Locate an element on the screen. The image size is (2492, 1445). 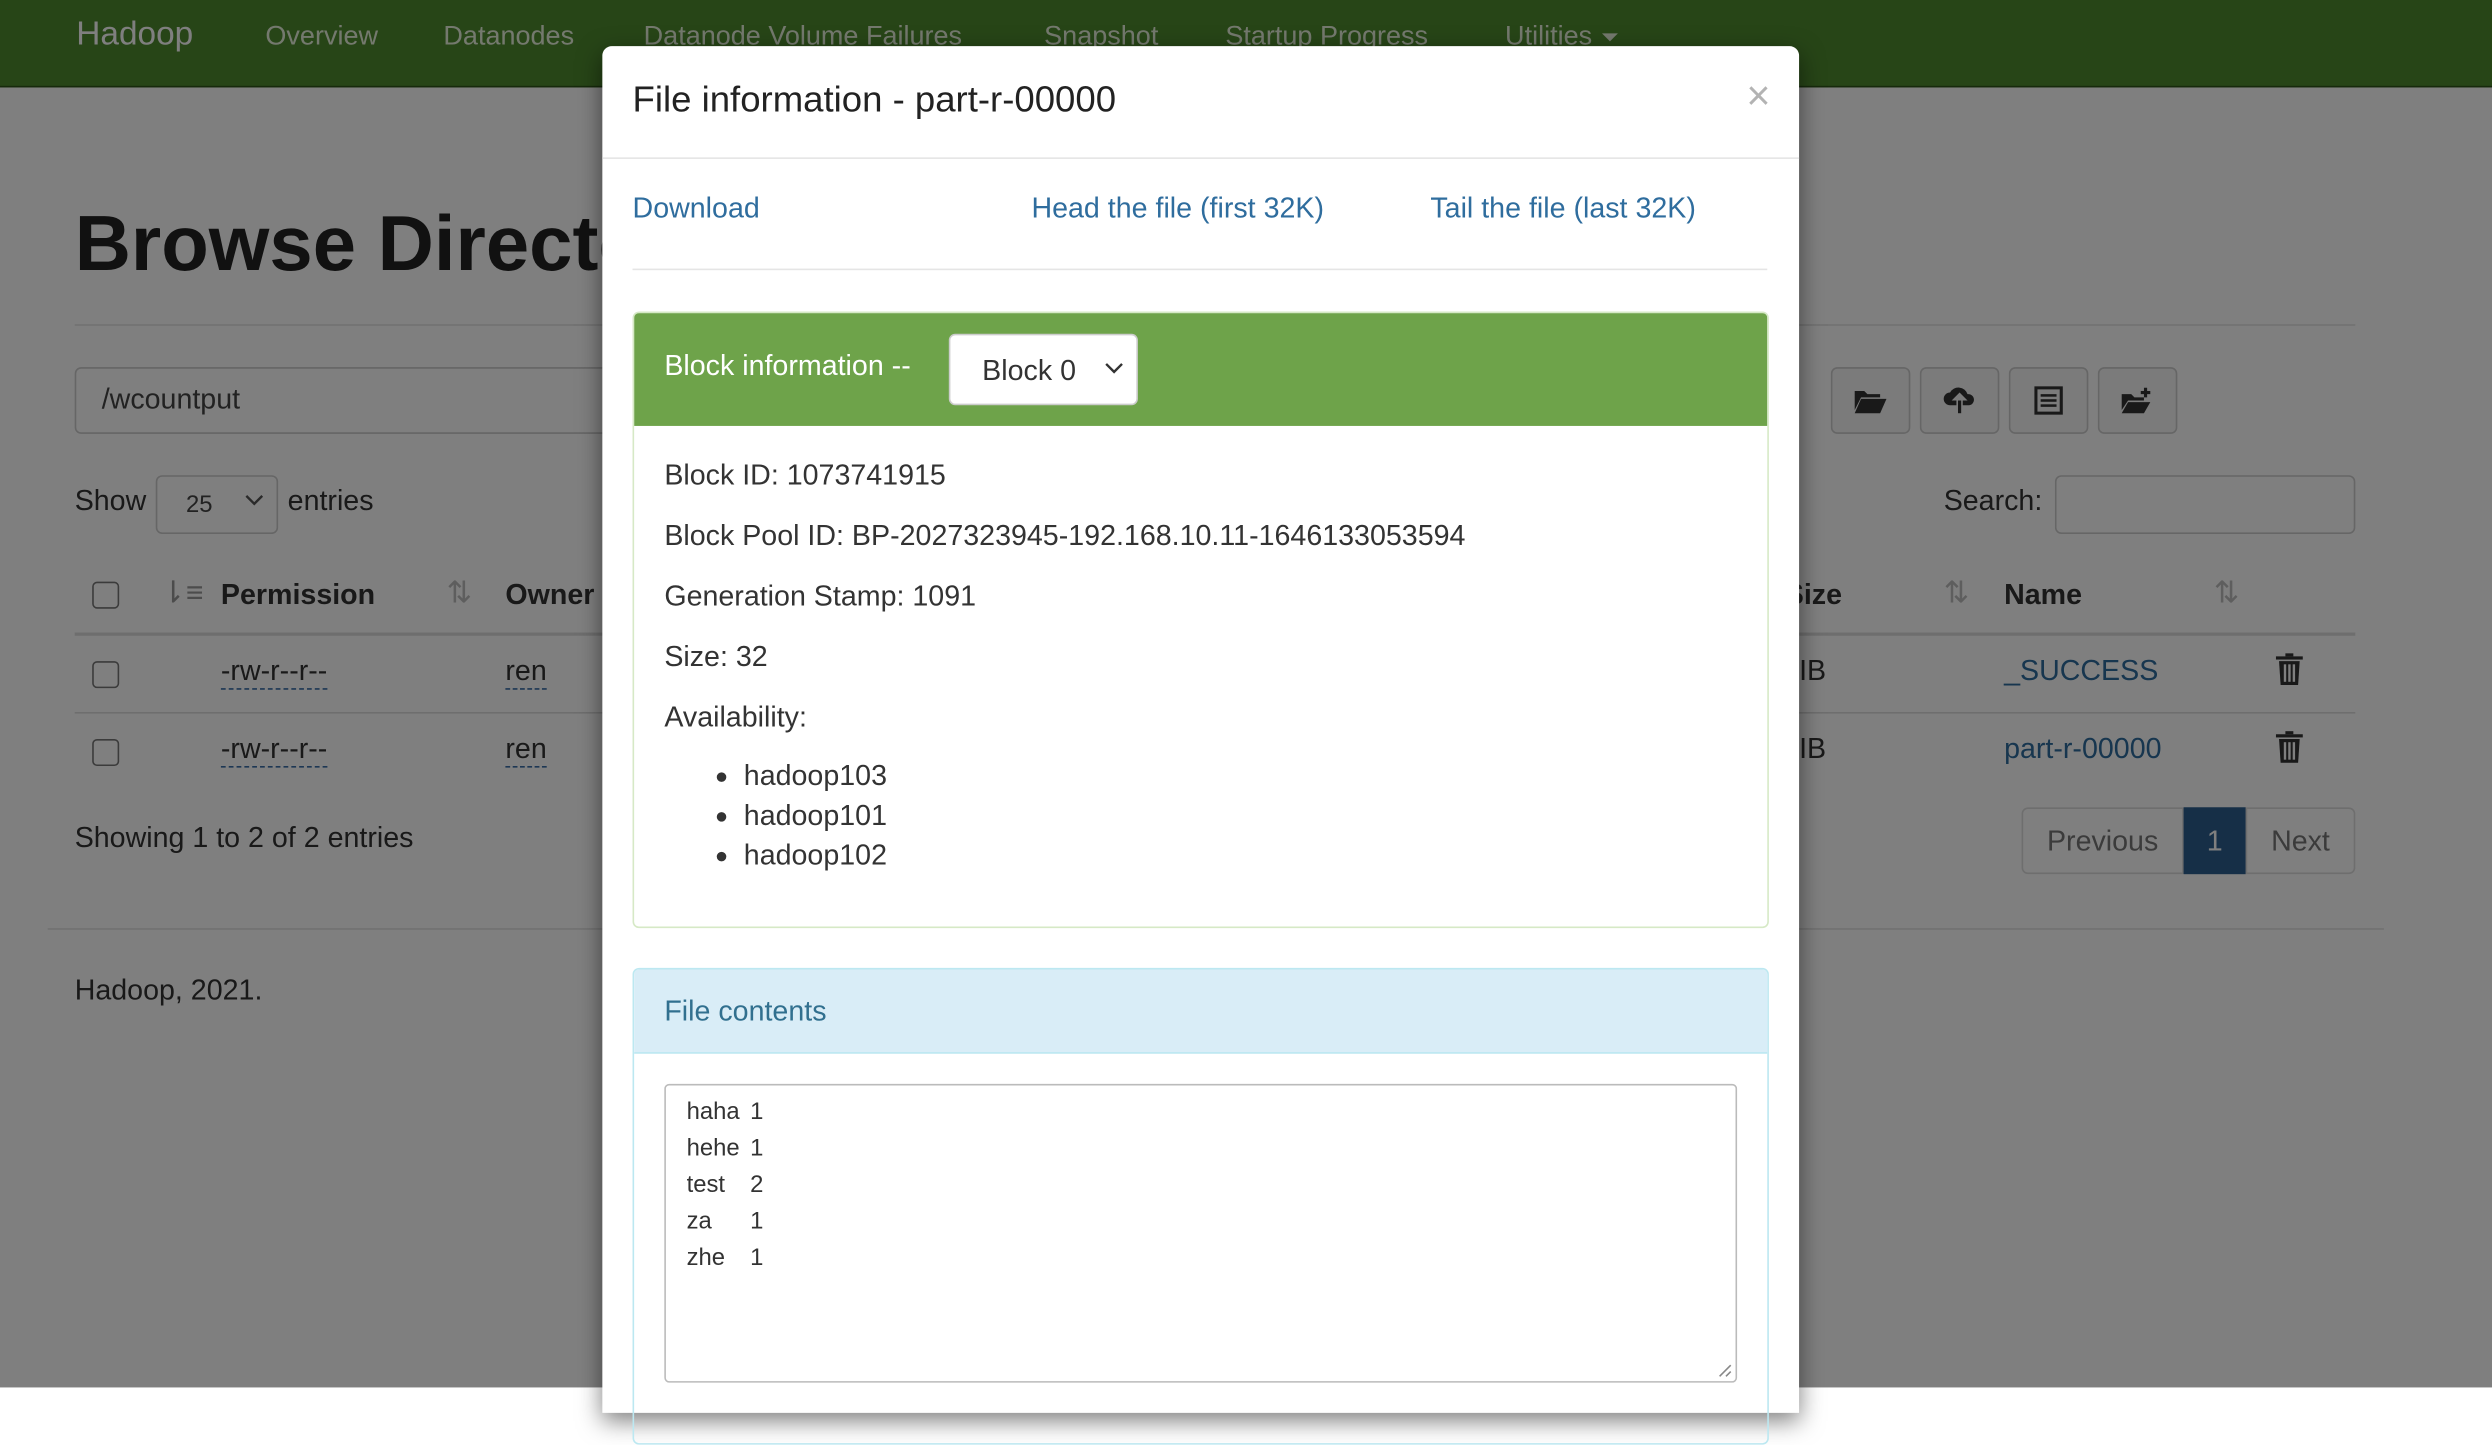
file-contents-textarea: haha 1 hehe 1 test 2 za 1 zhe 1 is located at coordinates (1201, 1233).